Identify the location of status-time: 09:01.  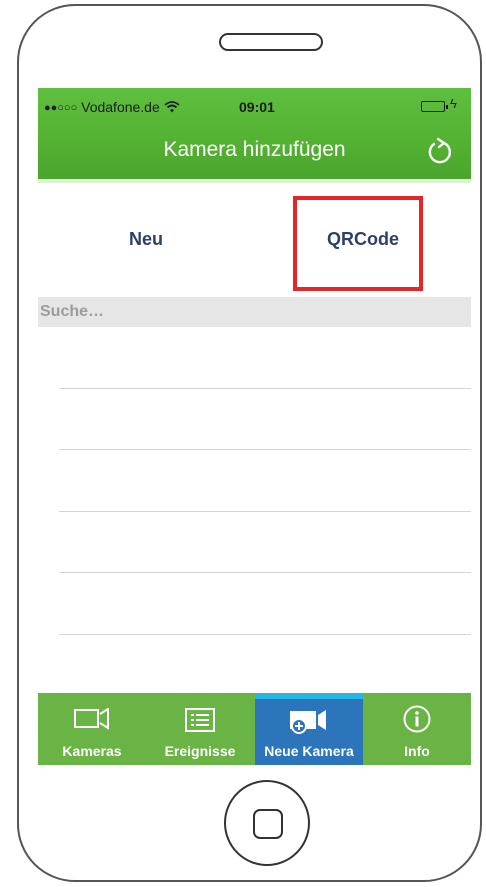
(257, 107).